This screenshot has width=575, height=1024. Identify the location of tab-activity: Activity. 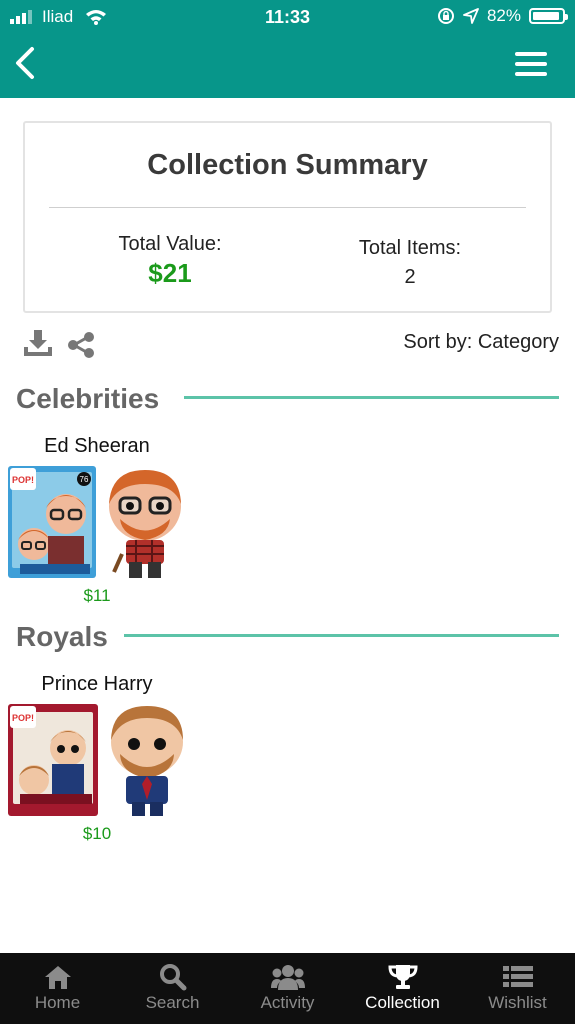
(287, 988).